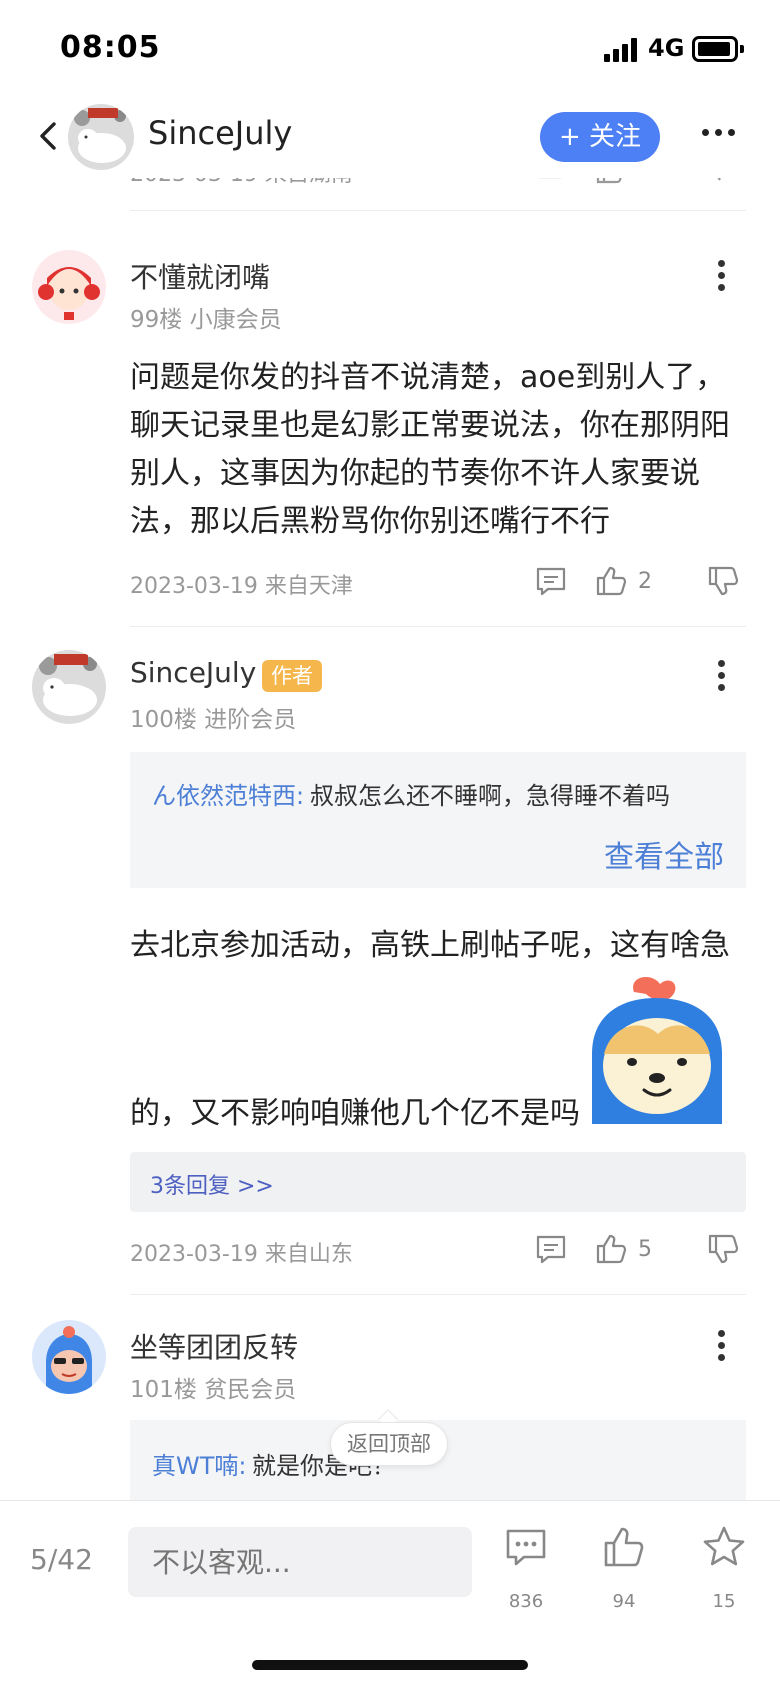  What do you see at coordinates (624, 1601) in the screenshot?
I see `likes-count: 94` at bounding box center [624, 1601].